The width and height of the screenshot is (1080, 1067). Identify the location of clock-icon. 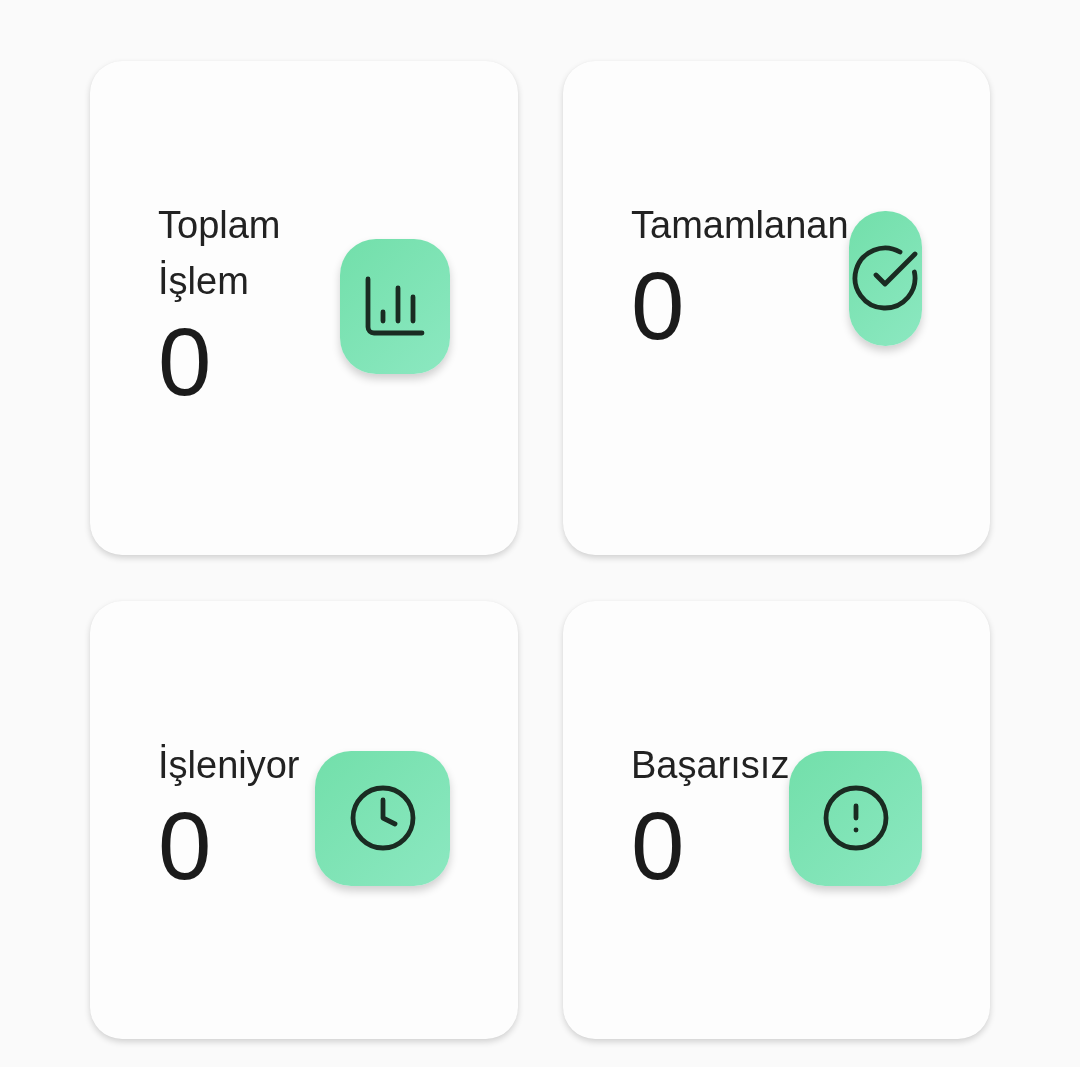
(382, 818).